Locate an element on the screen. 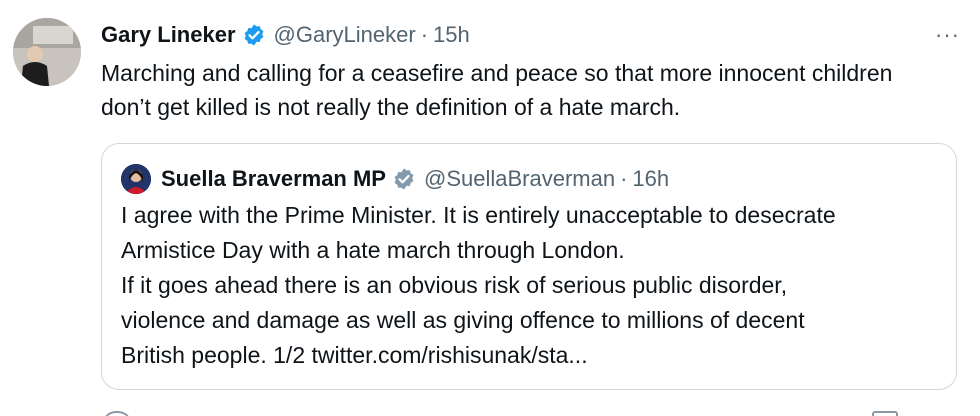 The width and height of the screenshot is (980, 416). quoted-author-avatar is located at coordinates (136, 179).